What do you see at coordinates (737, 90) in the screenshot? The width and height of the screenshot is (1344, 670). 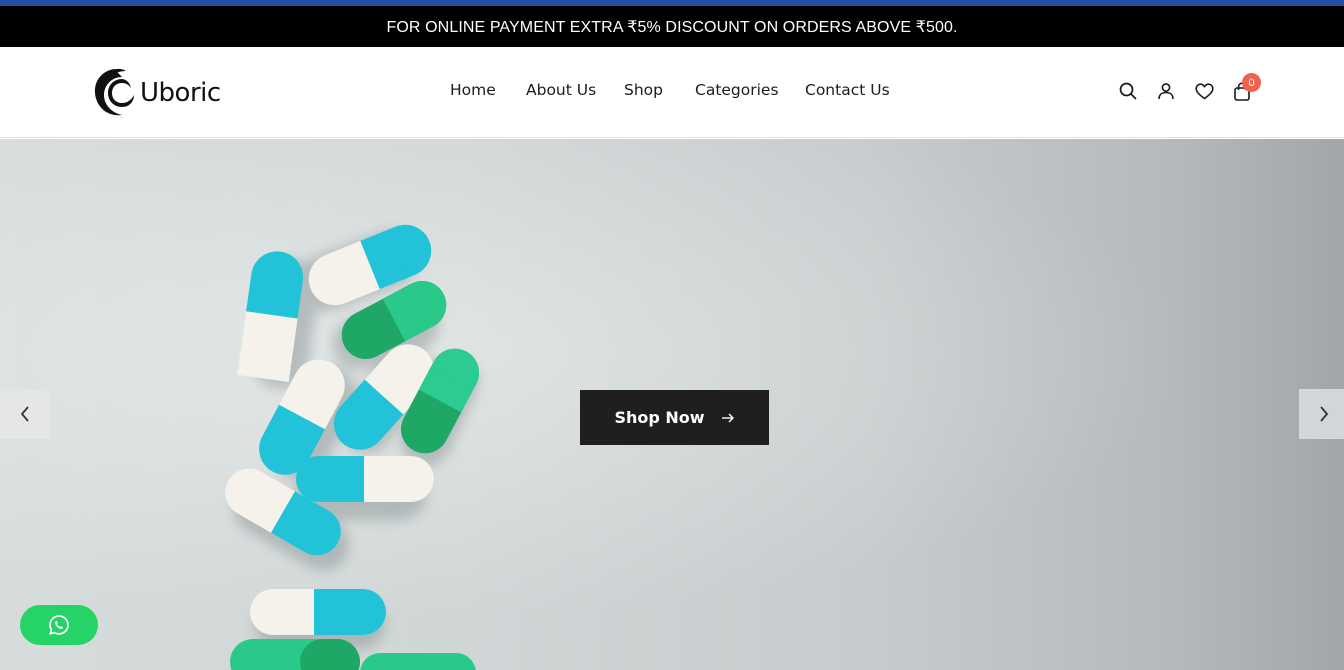 I see `nav-categories: Categories` at bounding box center [737, 90].